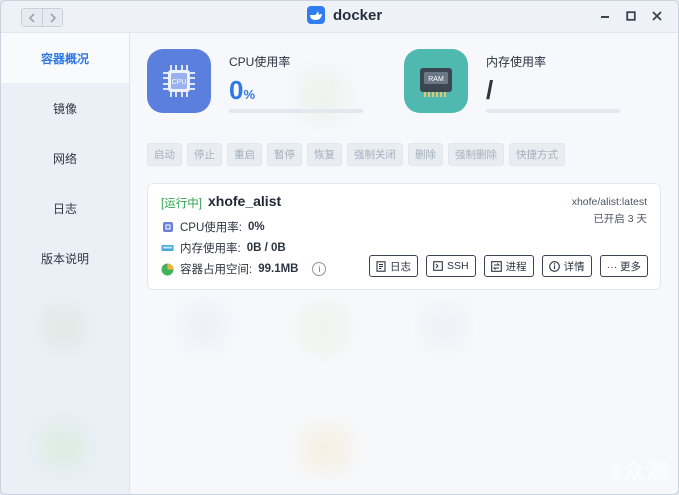 The height and width of the screenshot is (495, 679). What do you see at coordinates (245, 201) in the screenshot?
I see `container-name: xhofe_alist` at bounding box center [245, 201].